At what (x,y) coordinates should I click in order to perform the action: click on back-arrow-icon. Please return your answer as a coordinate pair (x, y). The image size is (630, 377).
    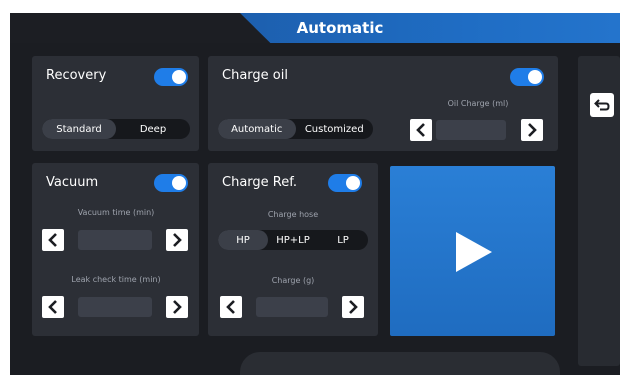
    Looking at the image, I should click on (602, 105).